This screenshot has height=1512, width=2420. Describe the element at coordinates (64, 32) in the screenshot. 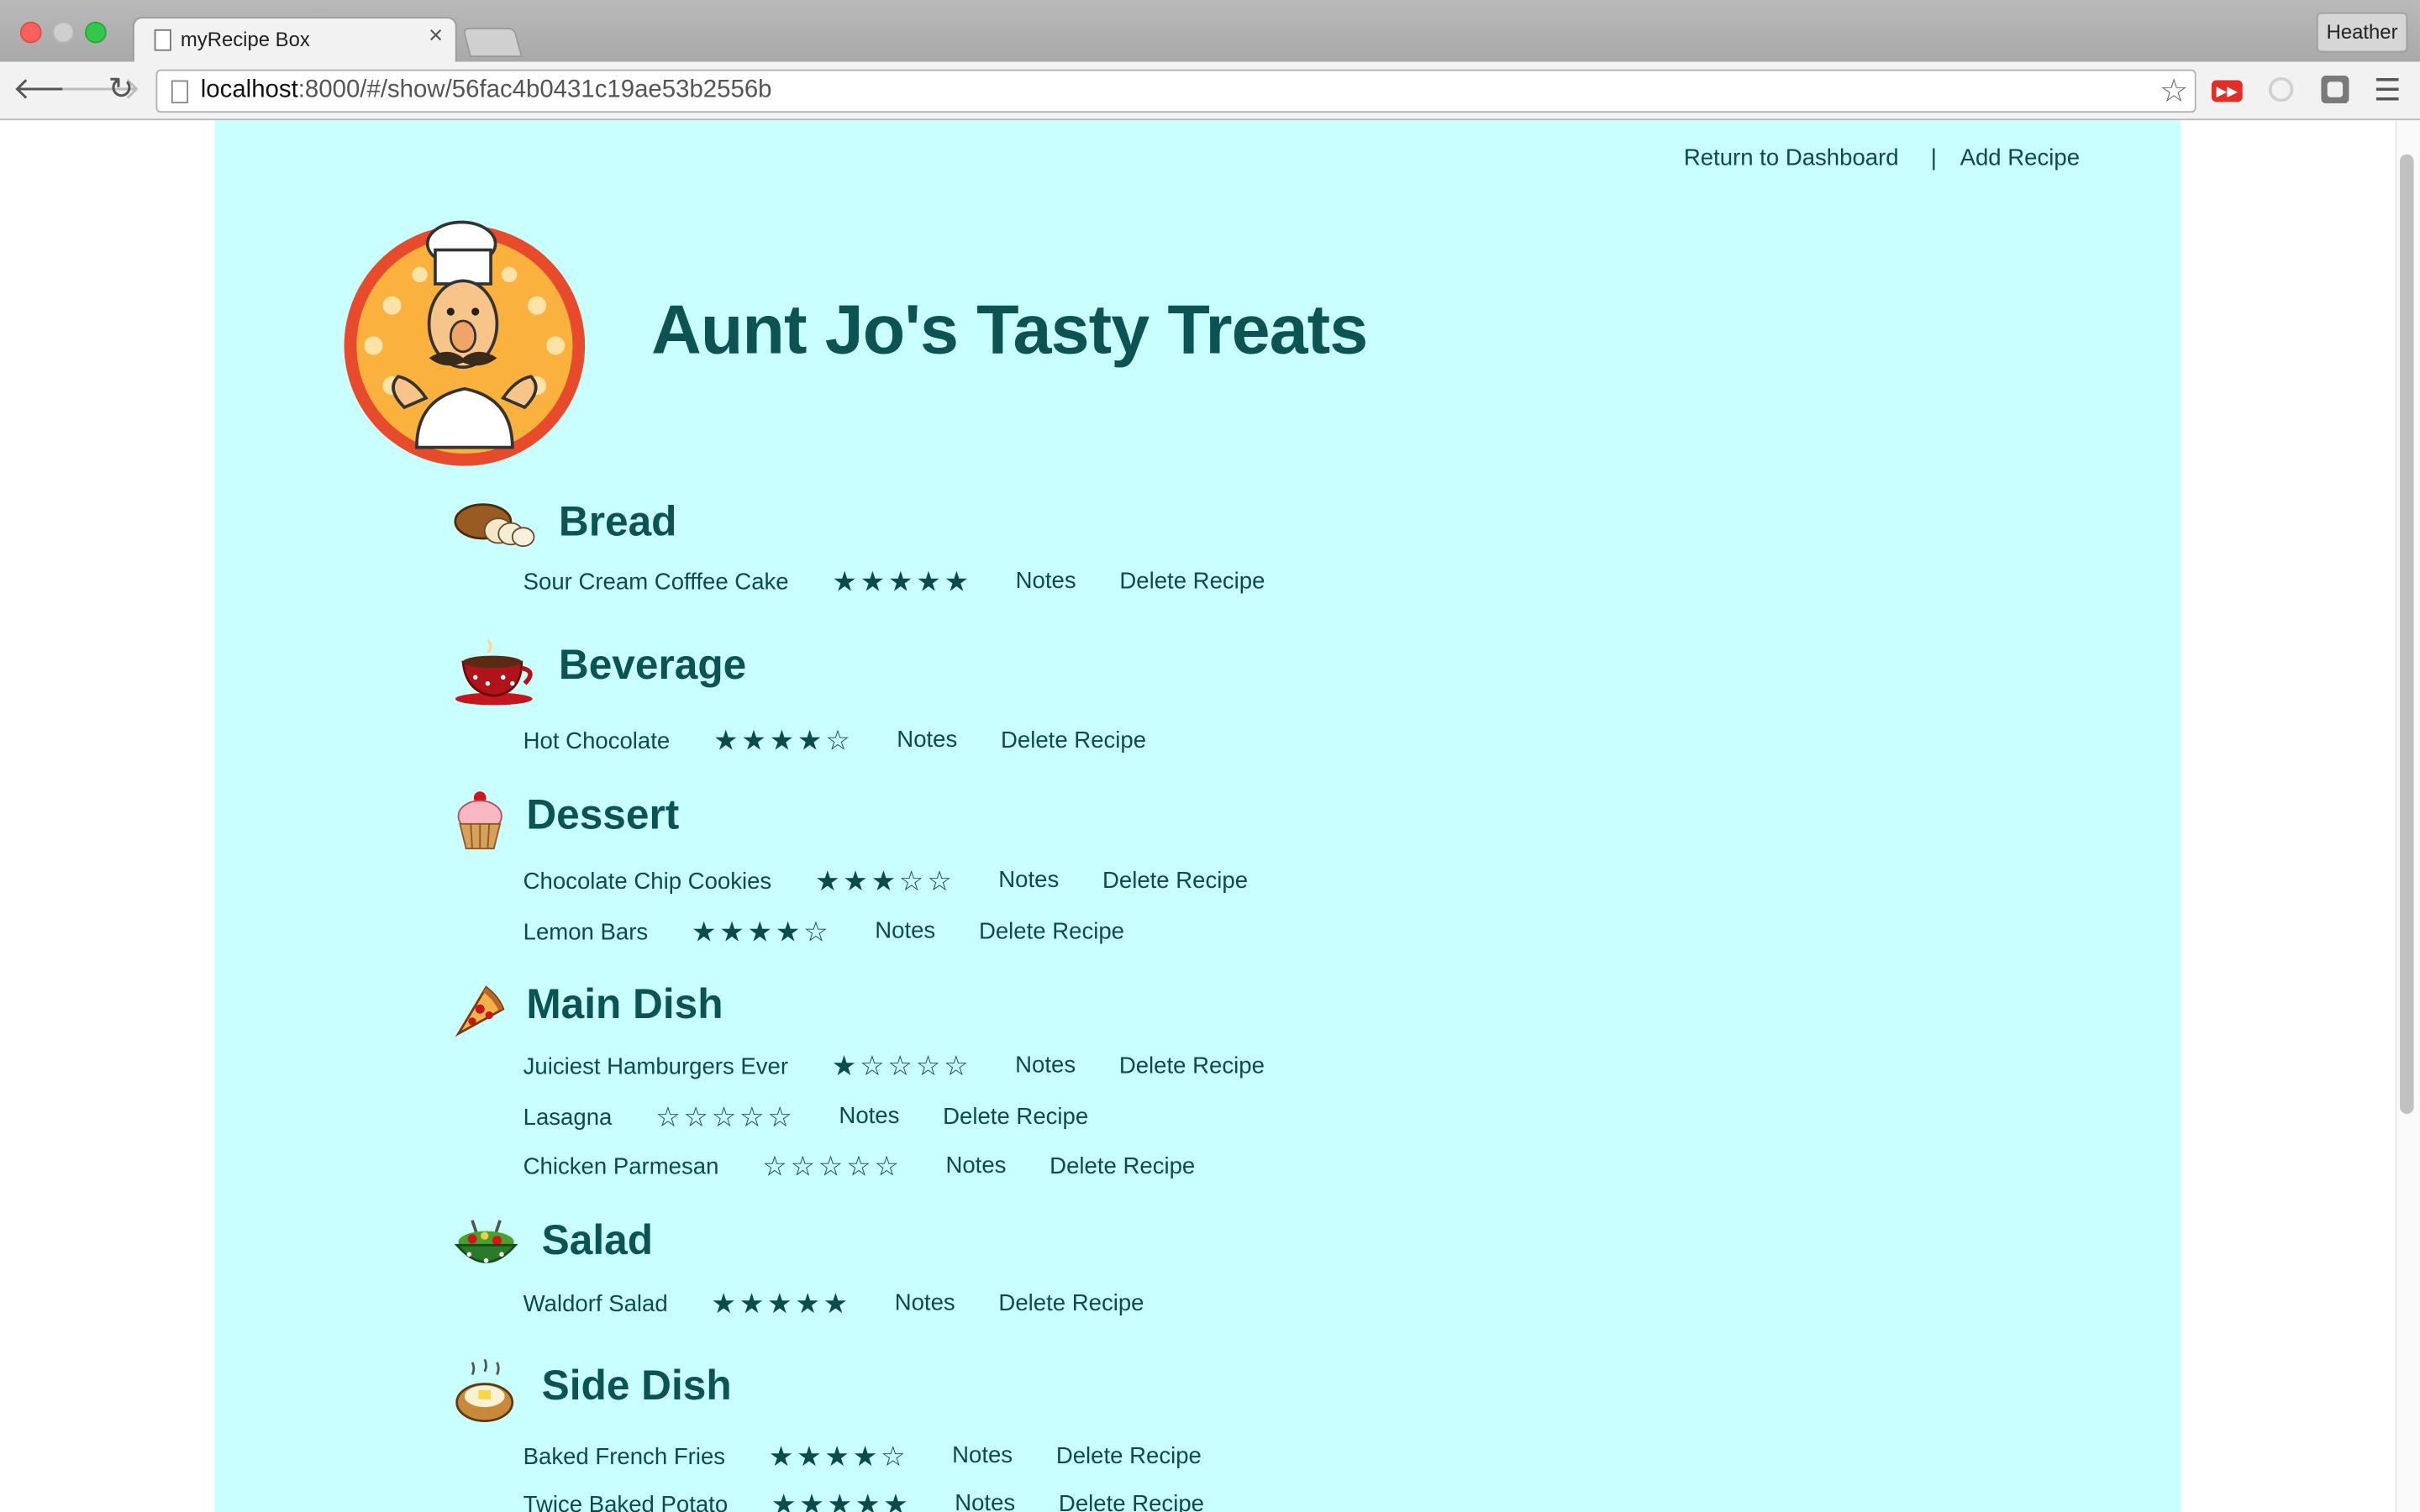

I see `window-minimize-button` at that location.